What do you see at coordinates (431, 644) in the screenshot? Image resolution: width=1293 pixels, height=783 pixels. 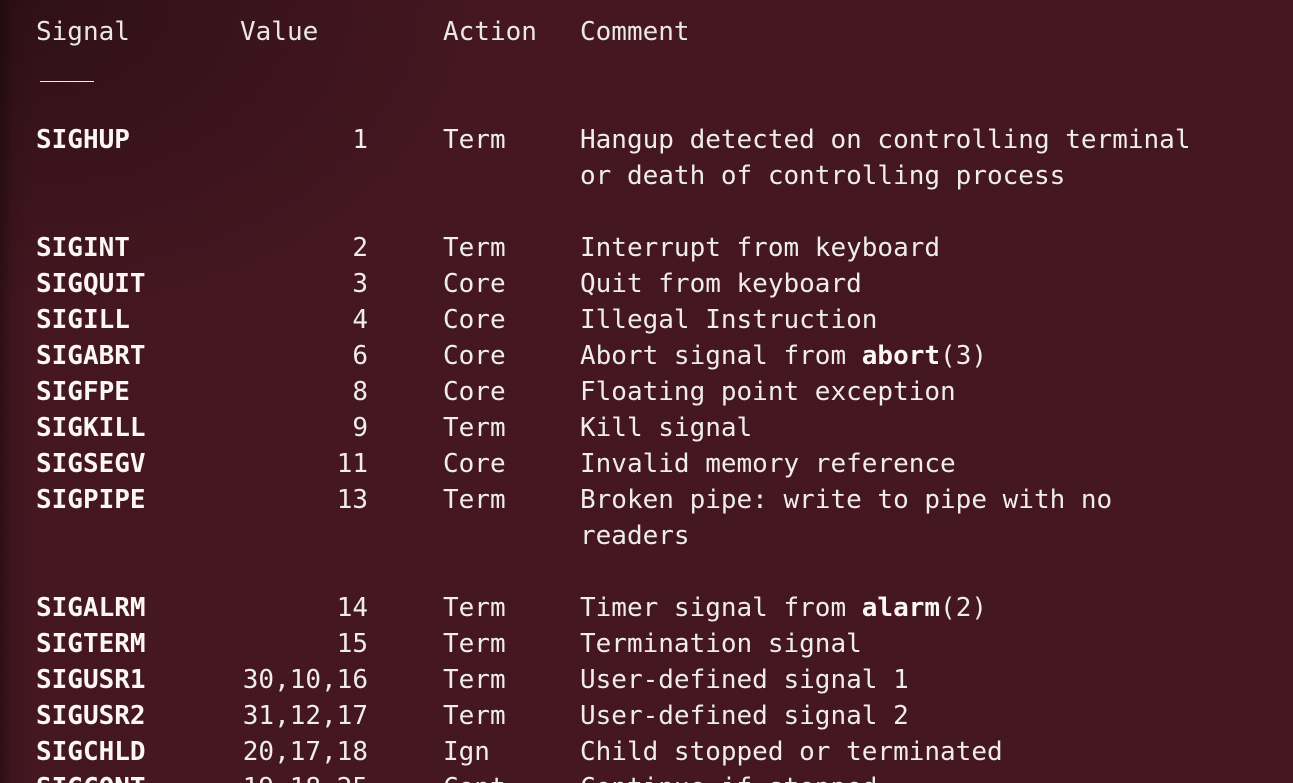 I see `table-row: SIGTERM 15 Term Termination signal` at bounding box center [431, 644].